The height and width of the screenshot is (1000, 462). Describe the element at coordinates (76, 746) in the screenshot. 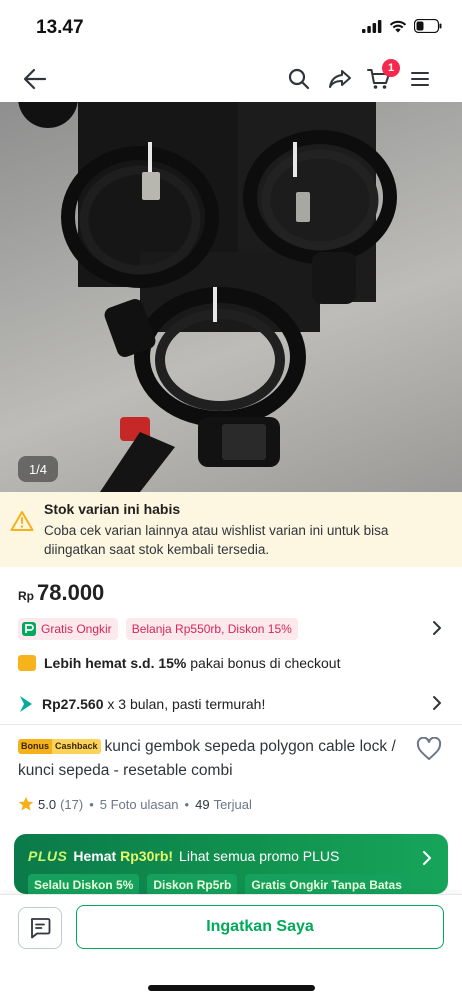

I see `bonus-badge-right: Cashback` at that location.